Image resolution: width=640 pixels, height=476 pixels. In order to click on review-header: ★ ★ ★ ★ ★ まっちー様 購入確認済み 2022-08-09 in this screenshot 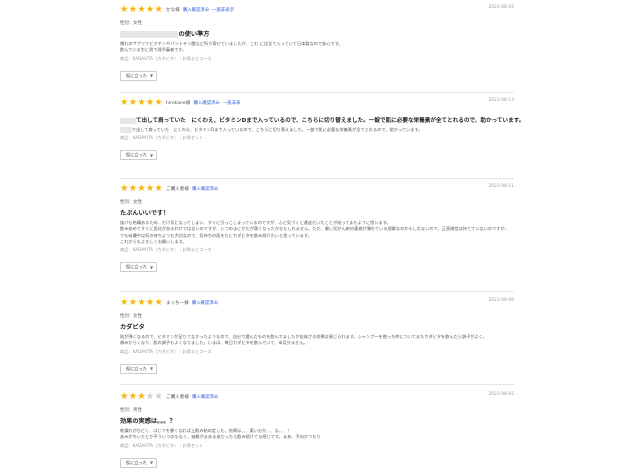, I will do `click(317, 303)`.